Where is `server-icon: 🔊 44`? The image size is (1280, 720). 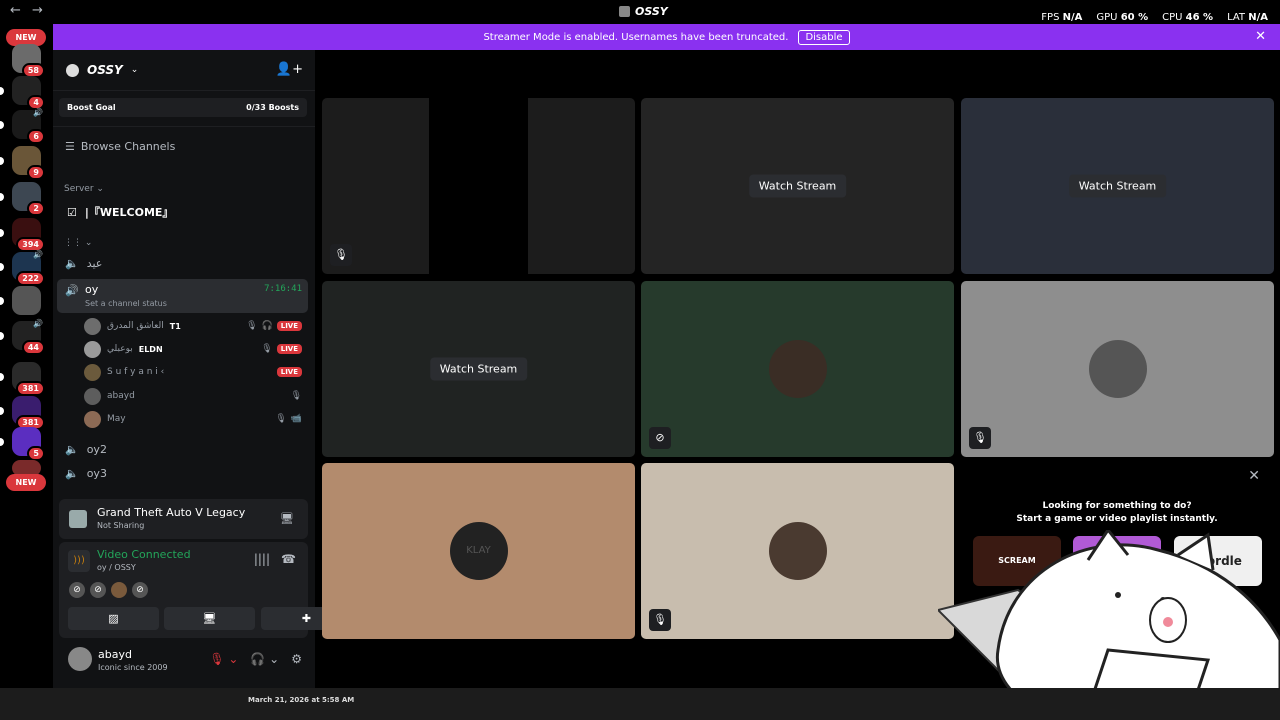 server-icon: 🔊 44 is located at coordinates (22, 337).